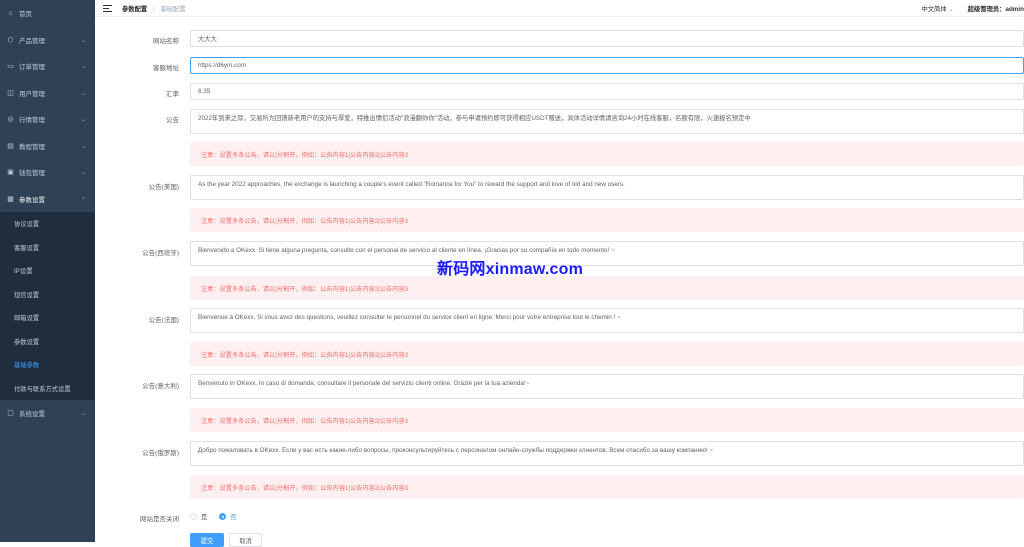 The image size is (1024, 547). Describe the element at coordinates (172, 94) in the screenshot. I see `rate-label: 汇率` at that location.